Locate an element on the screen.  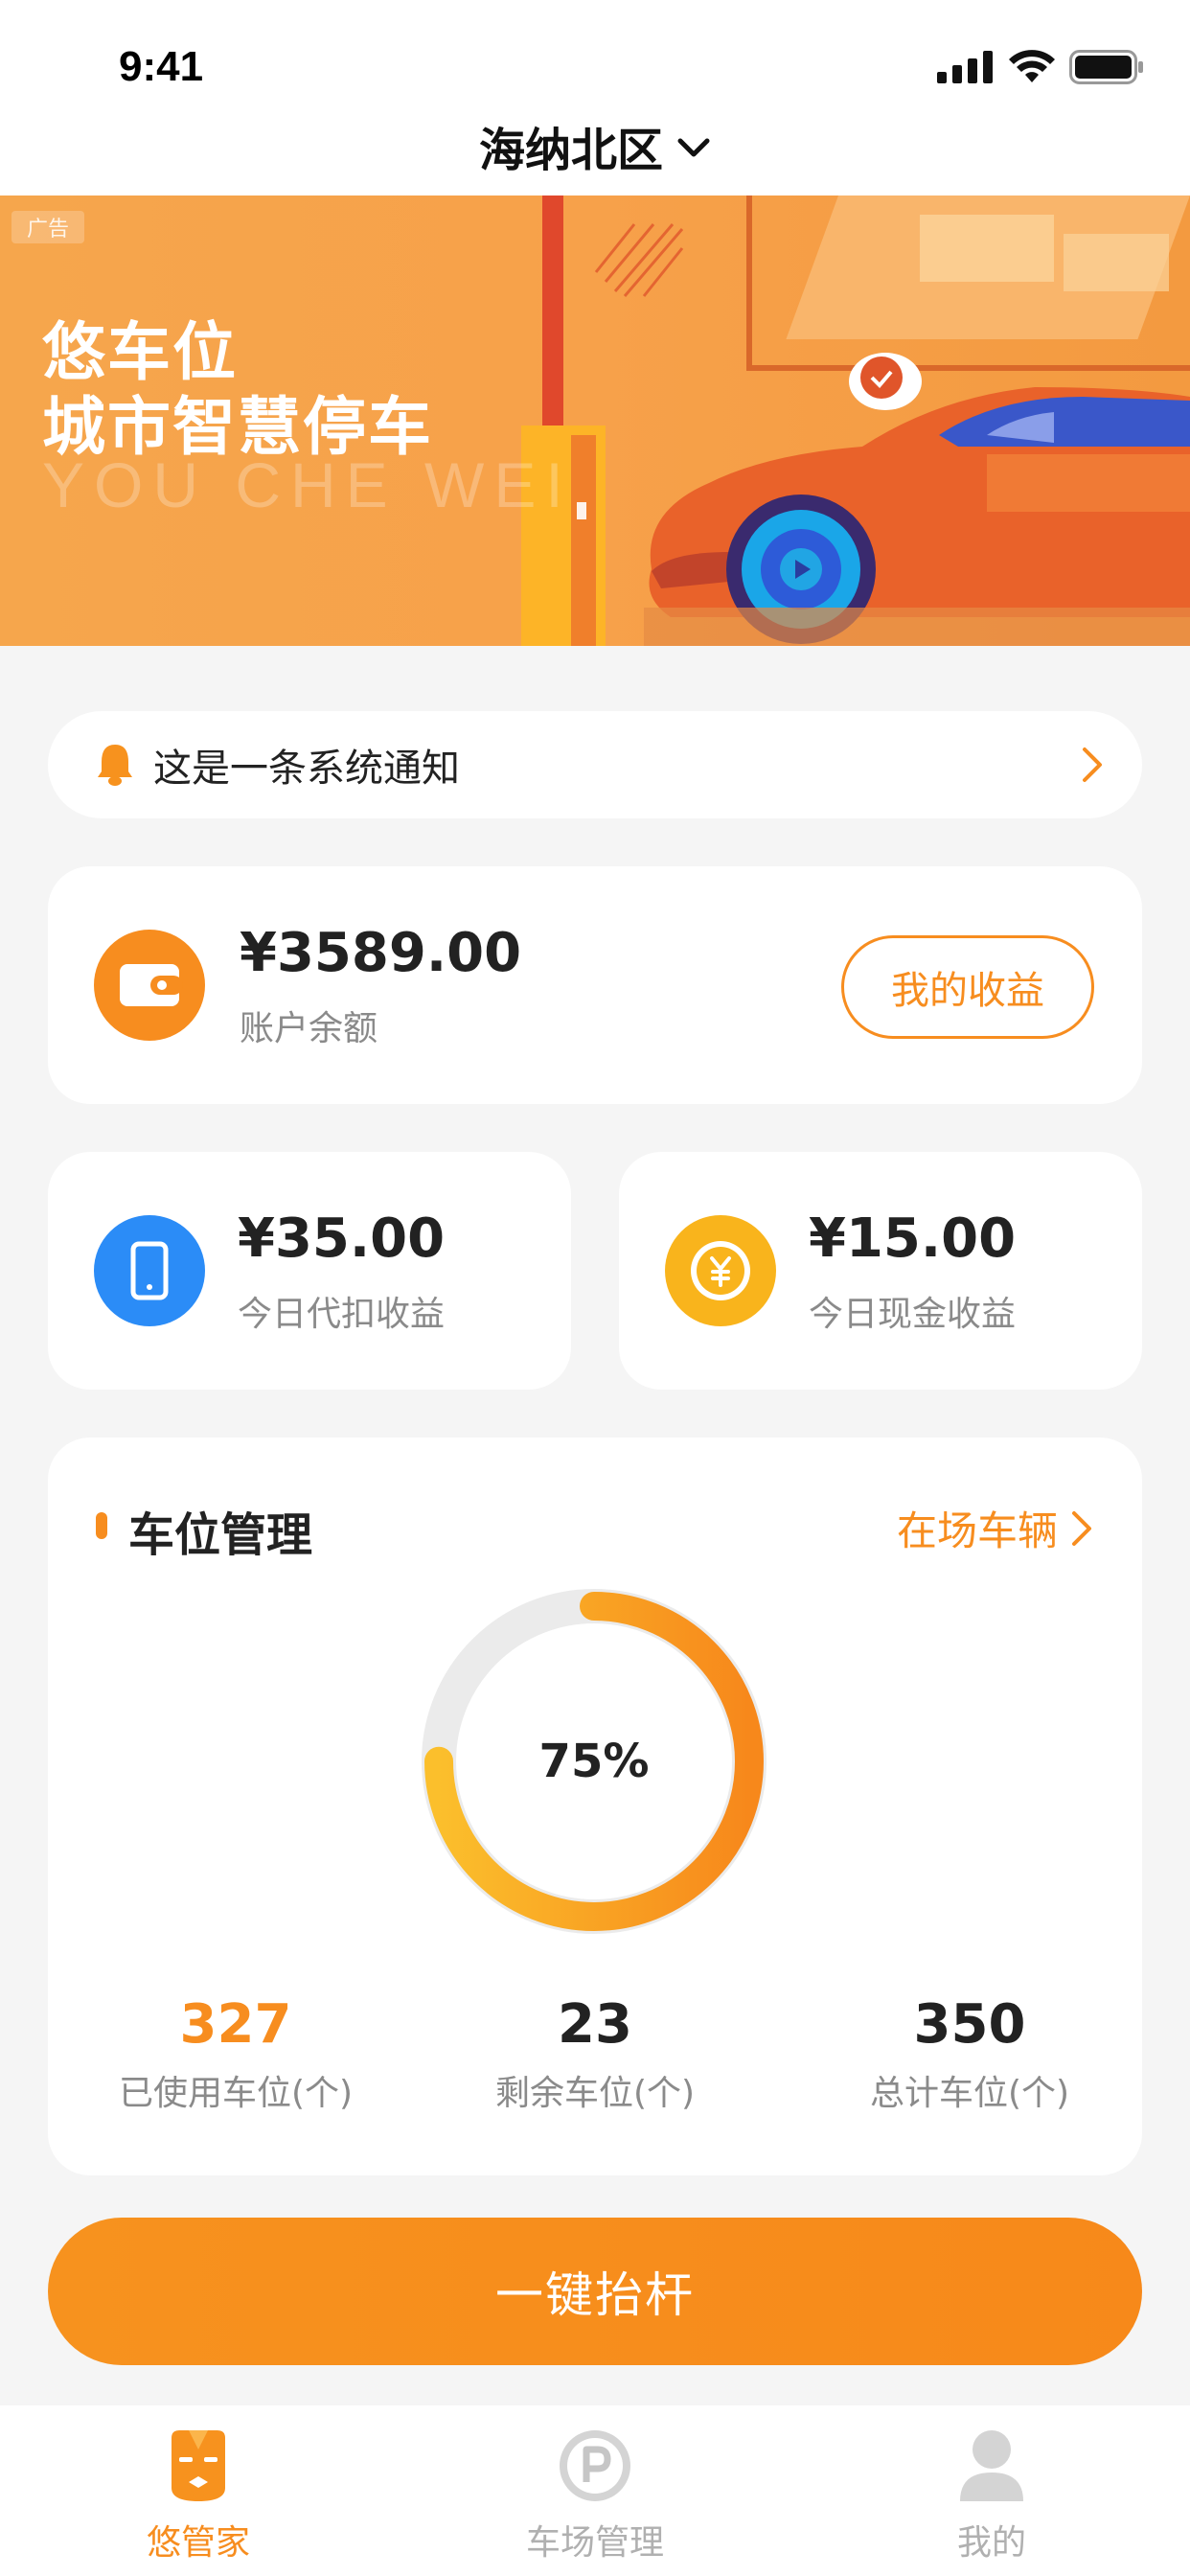
total-spaces-label: 总计车位(个) is located at coordinates (969, 2093).